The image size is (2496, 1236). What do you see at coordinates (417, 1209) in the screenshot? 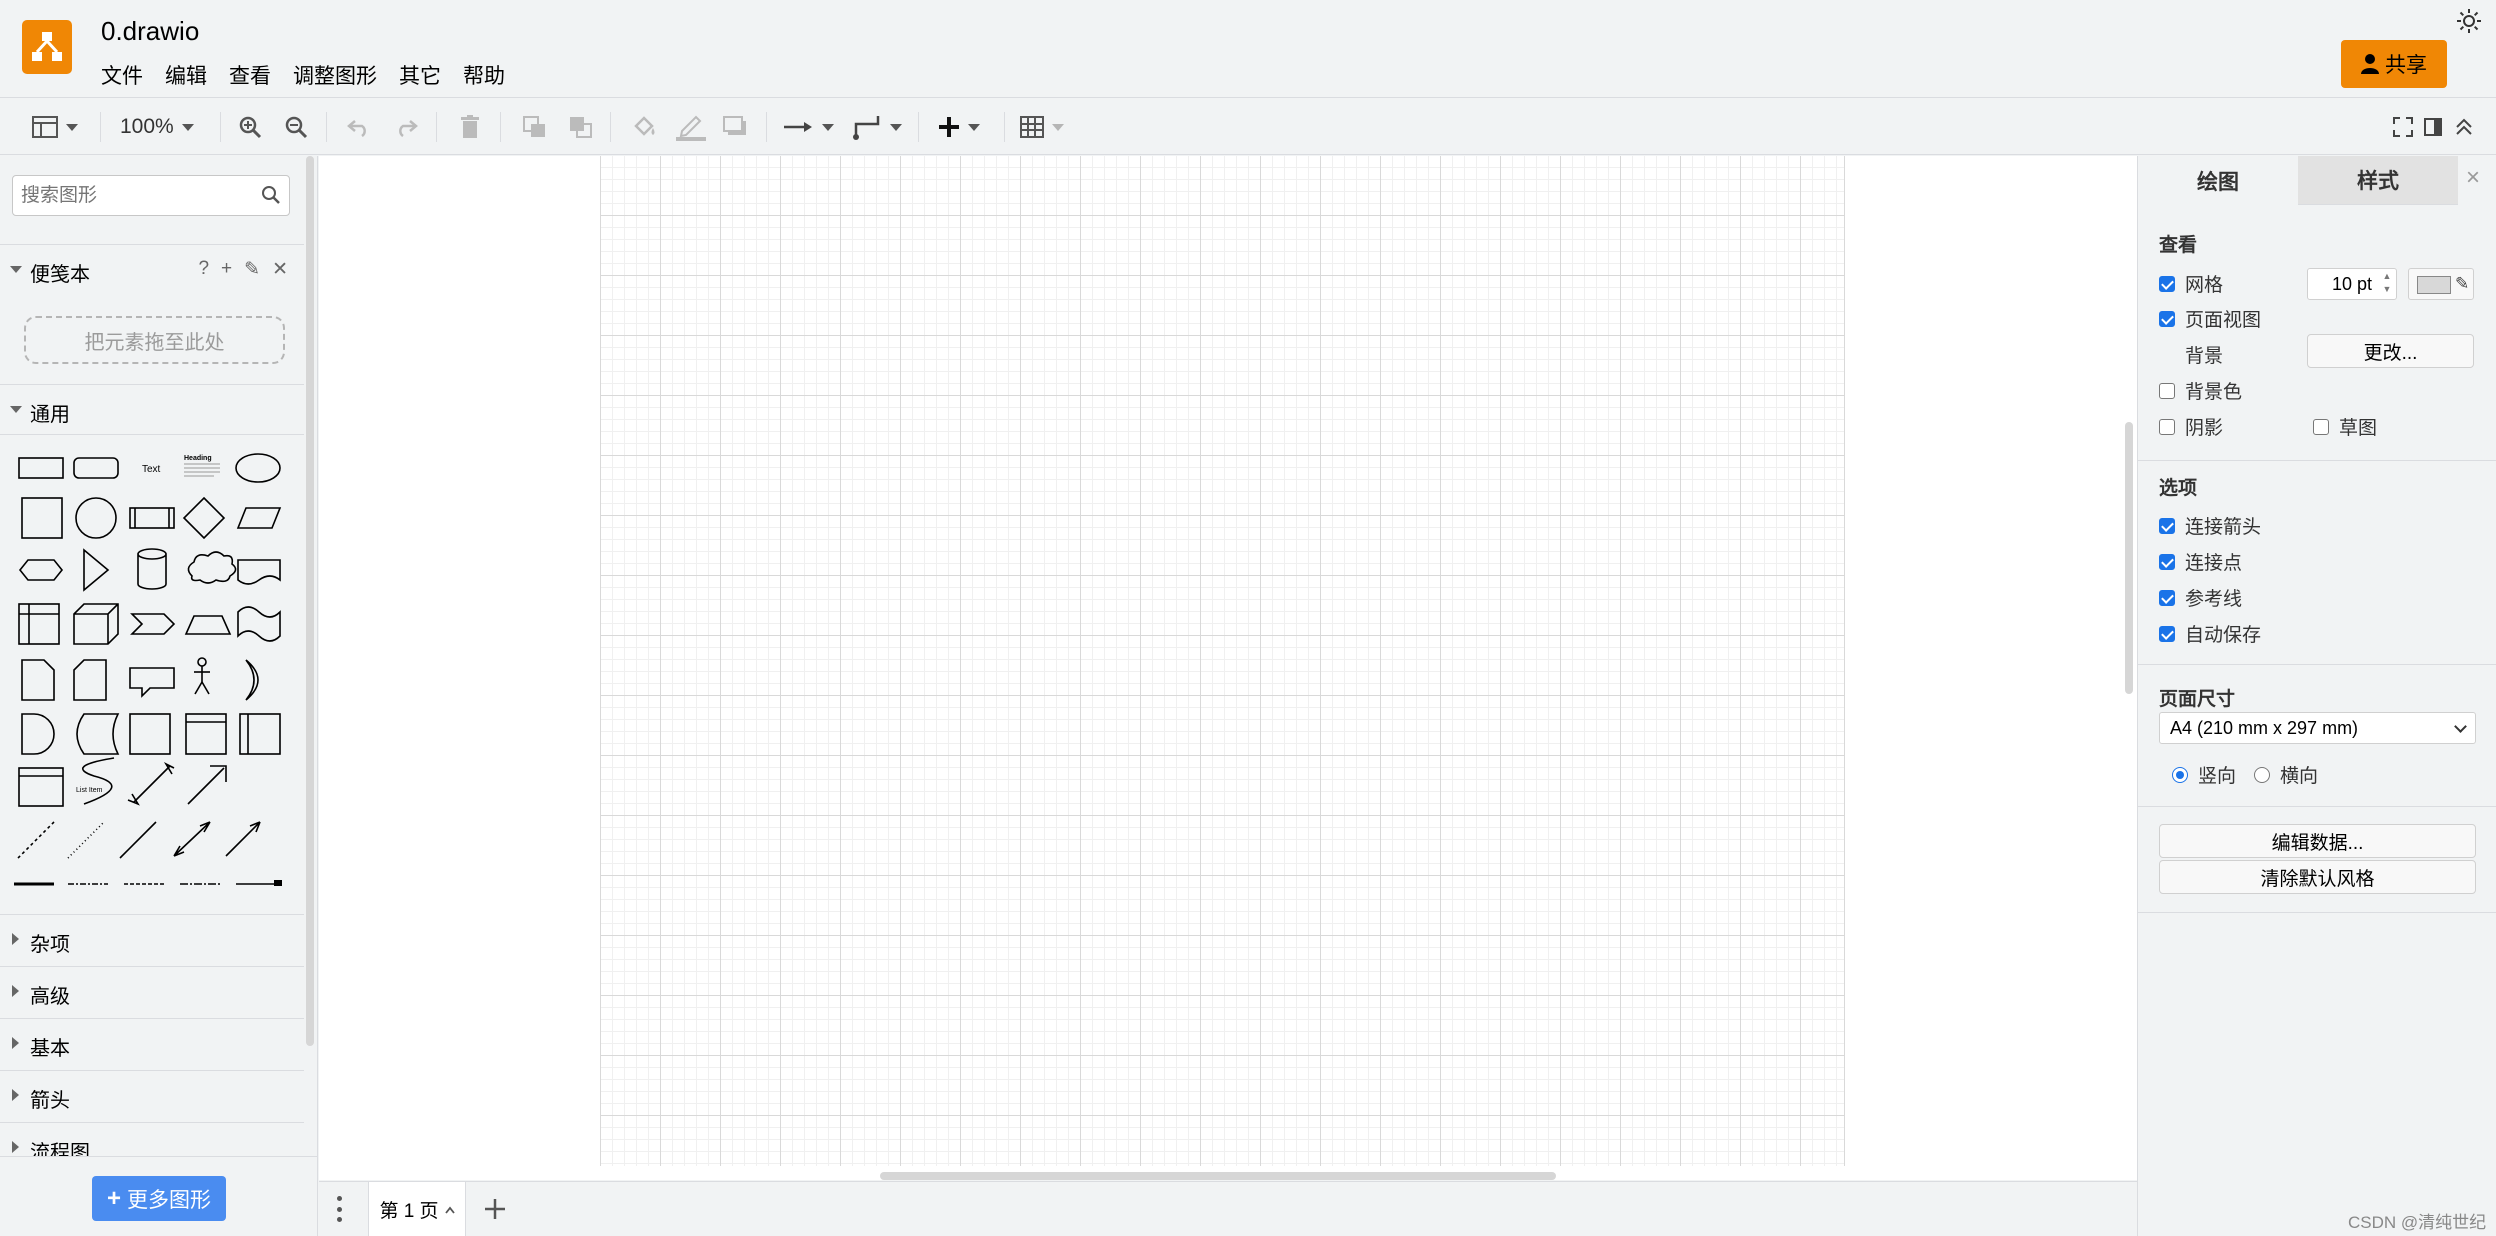
I see `tab-page-1: 第 1 页` at bounding box center [417, 1209].